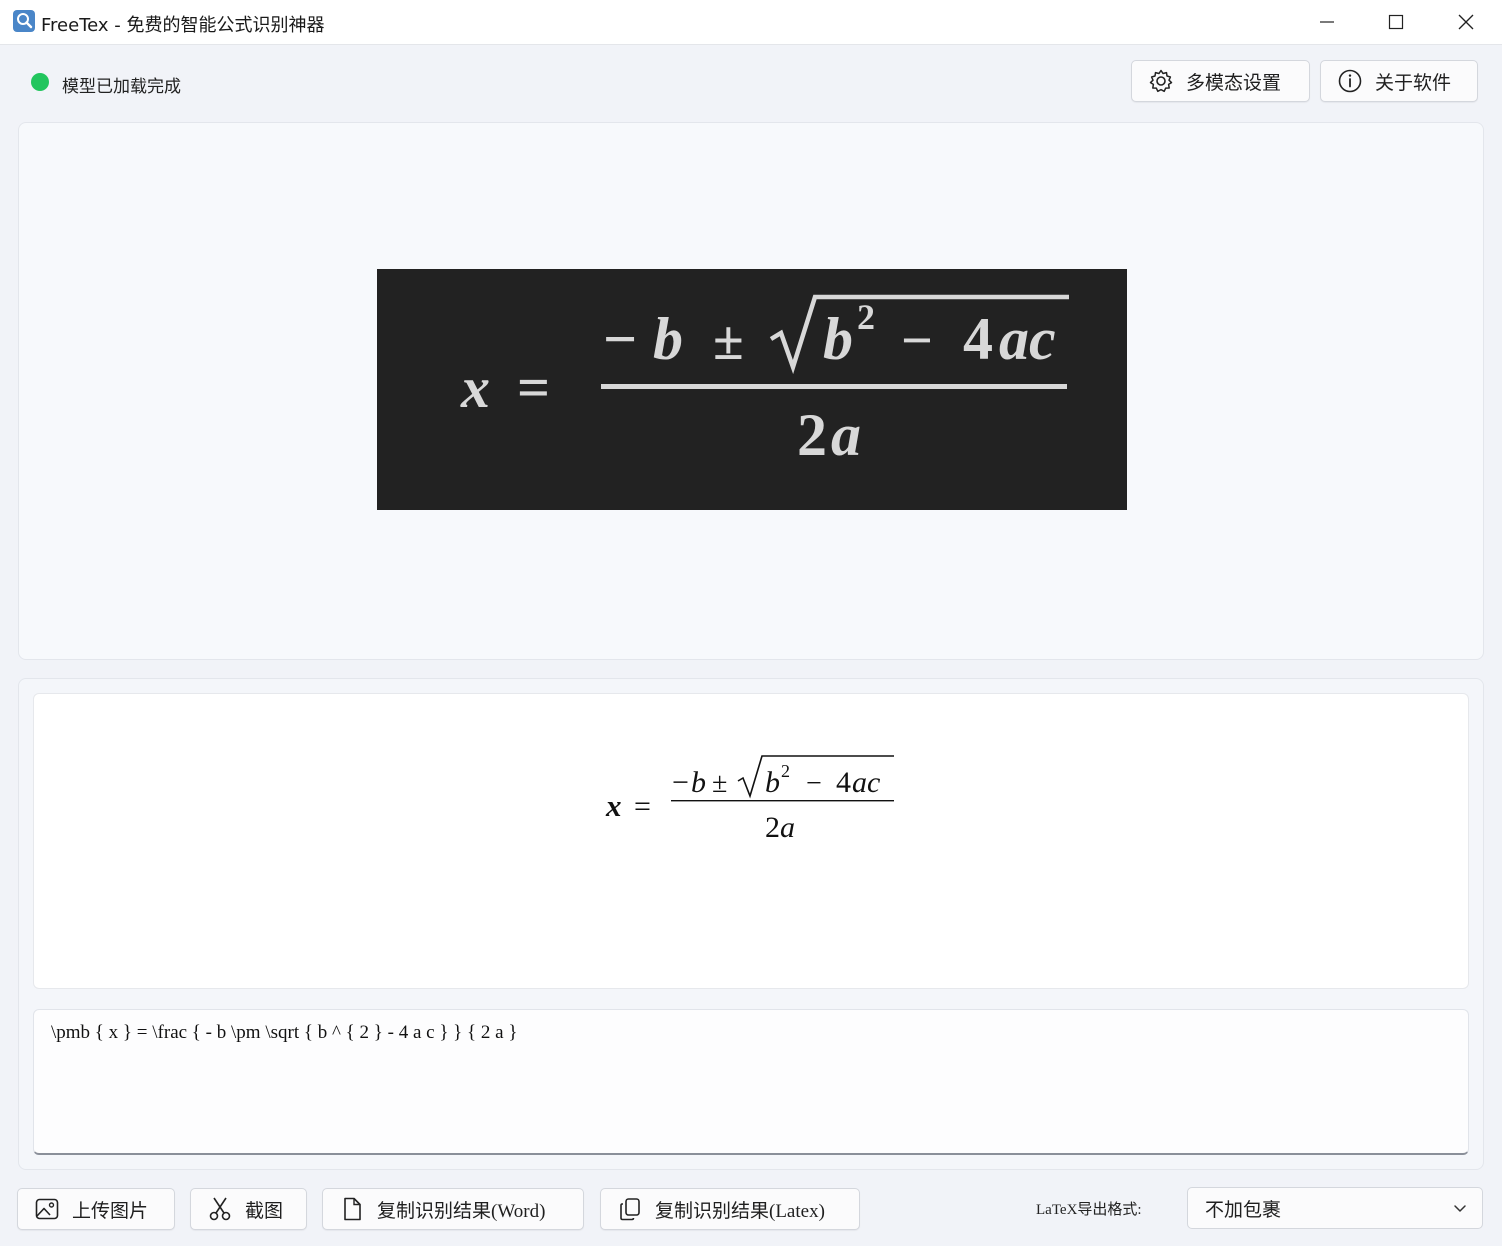  What do you see at coordinates (1413, 82) in the screenshot?
I see `about-label: 关于软件` at bounding box center [1413, 82].